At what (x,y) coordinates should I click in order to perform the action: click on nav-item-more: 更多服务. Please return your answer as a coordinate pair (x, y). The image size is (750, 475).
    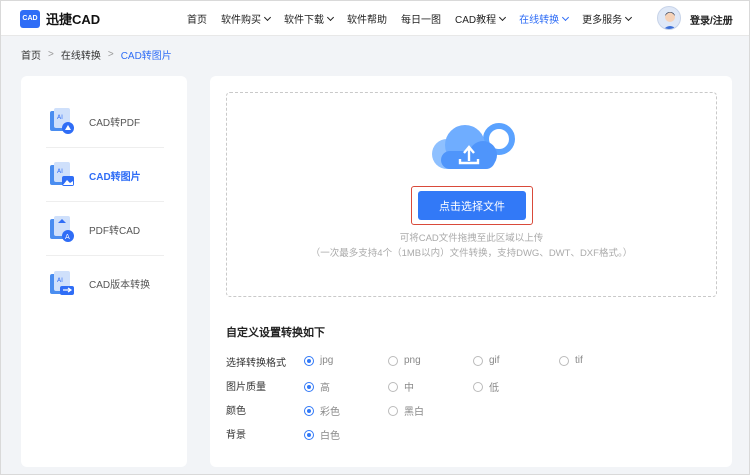
    Looking at the image, I should click on (607, 18).